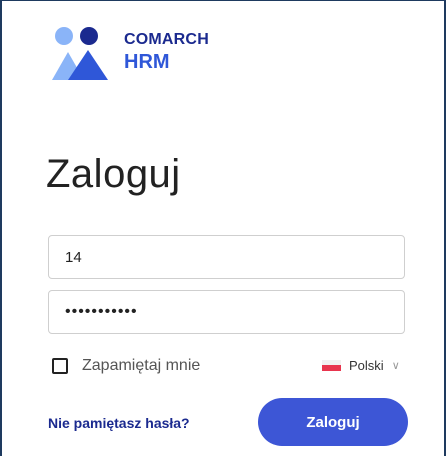  What do you see at coordinates (331, 365) in the screenshot?
I see `poland-flag-icon` at bounding box center [331, 365].